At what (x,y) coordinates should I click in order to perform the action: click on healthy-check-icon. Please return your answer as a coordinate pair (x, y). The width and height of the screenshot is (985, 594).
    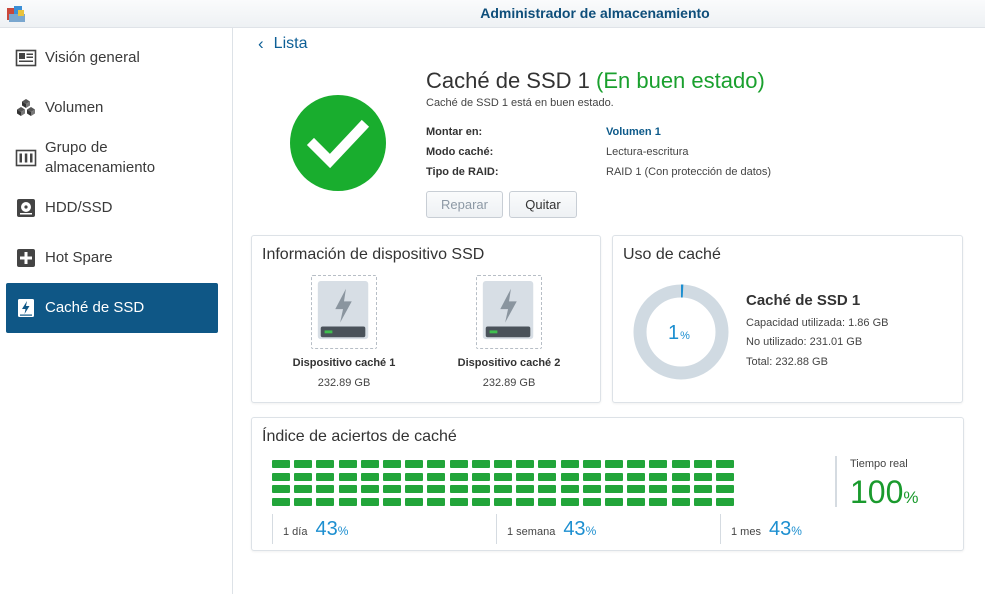
    Looking at the image, I should click on (338, 143).